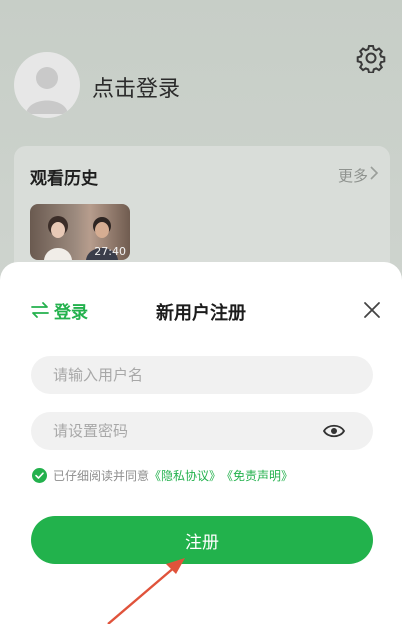  I want to click on disclaimer-link: 《免责声明》, so click(257, 475).